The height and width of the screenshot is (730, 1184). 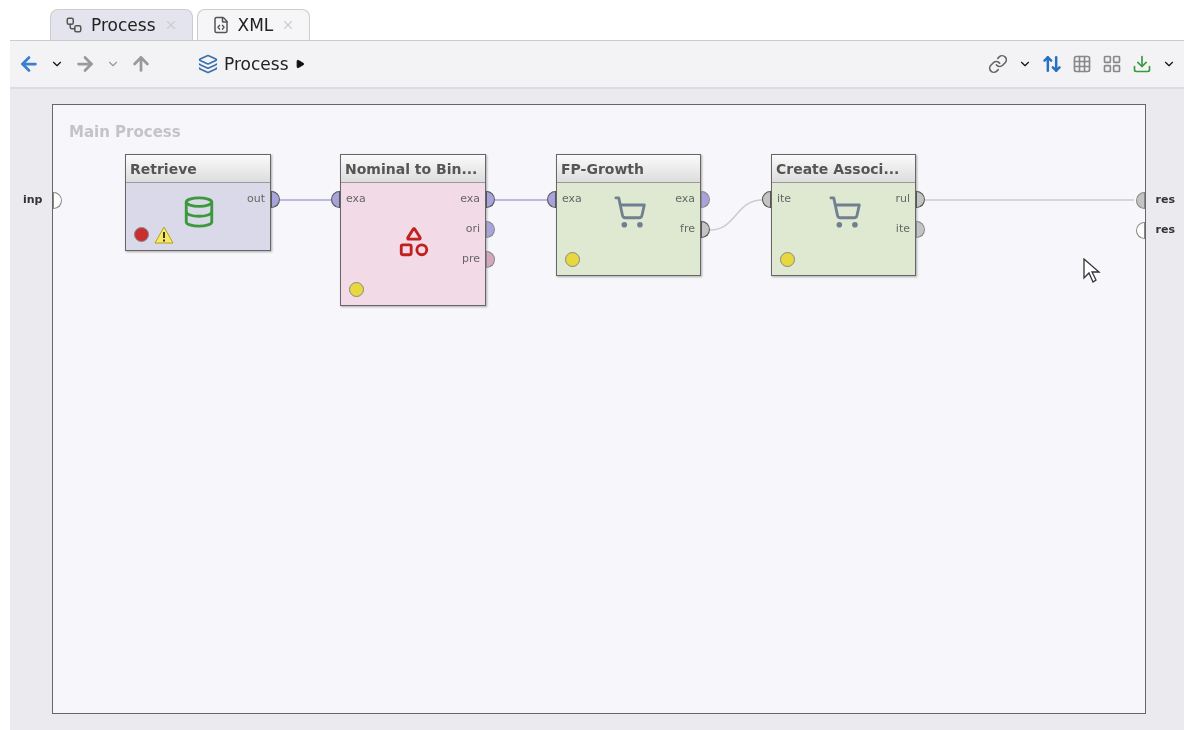 What do you see at coordinates (414, 242) in the screenshot?
I see `conversion-icon` at bounding box center [414, 242].